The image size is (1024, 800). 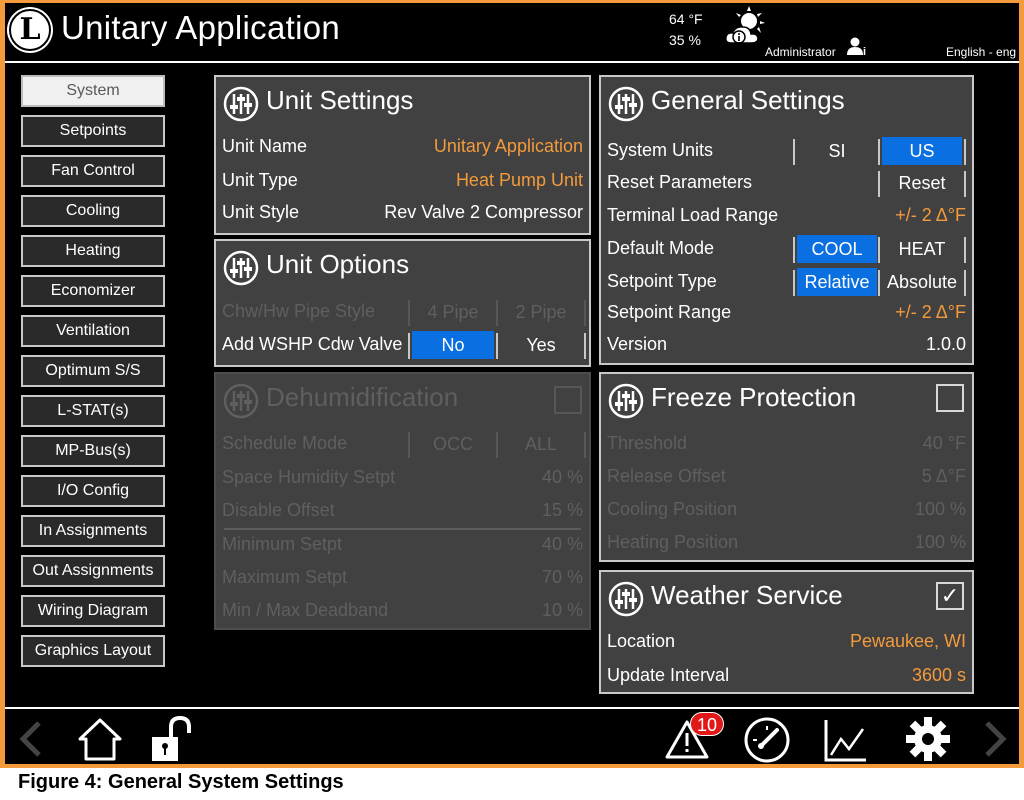 What do you see at coordinates (285, 443) in the screenshot?
I see `schedule-mode-label: Schedule Mode` at bounding box center [285, 443].